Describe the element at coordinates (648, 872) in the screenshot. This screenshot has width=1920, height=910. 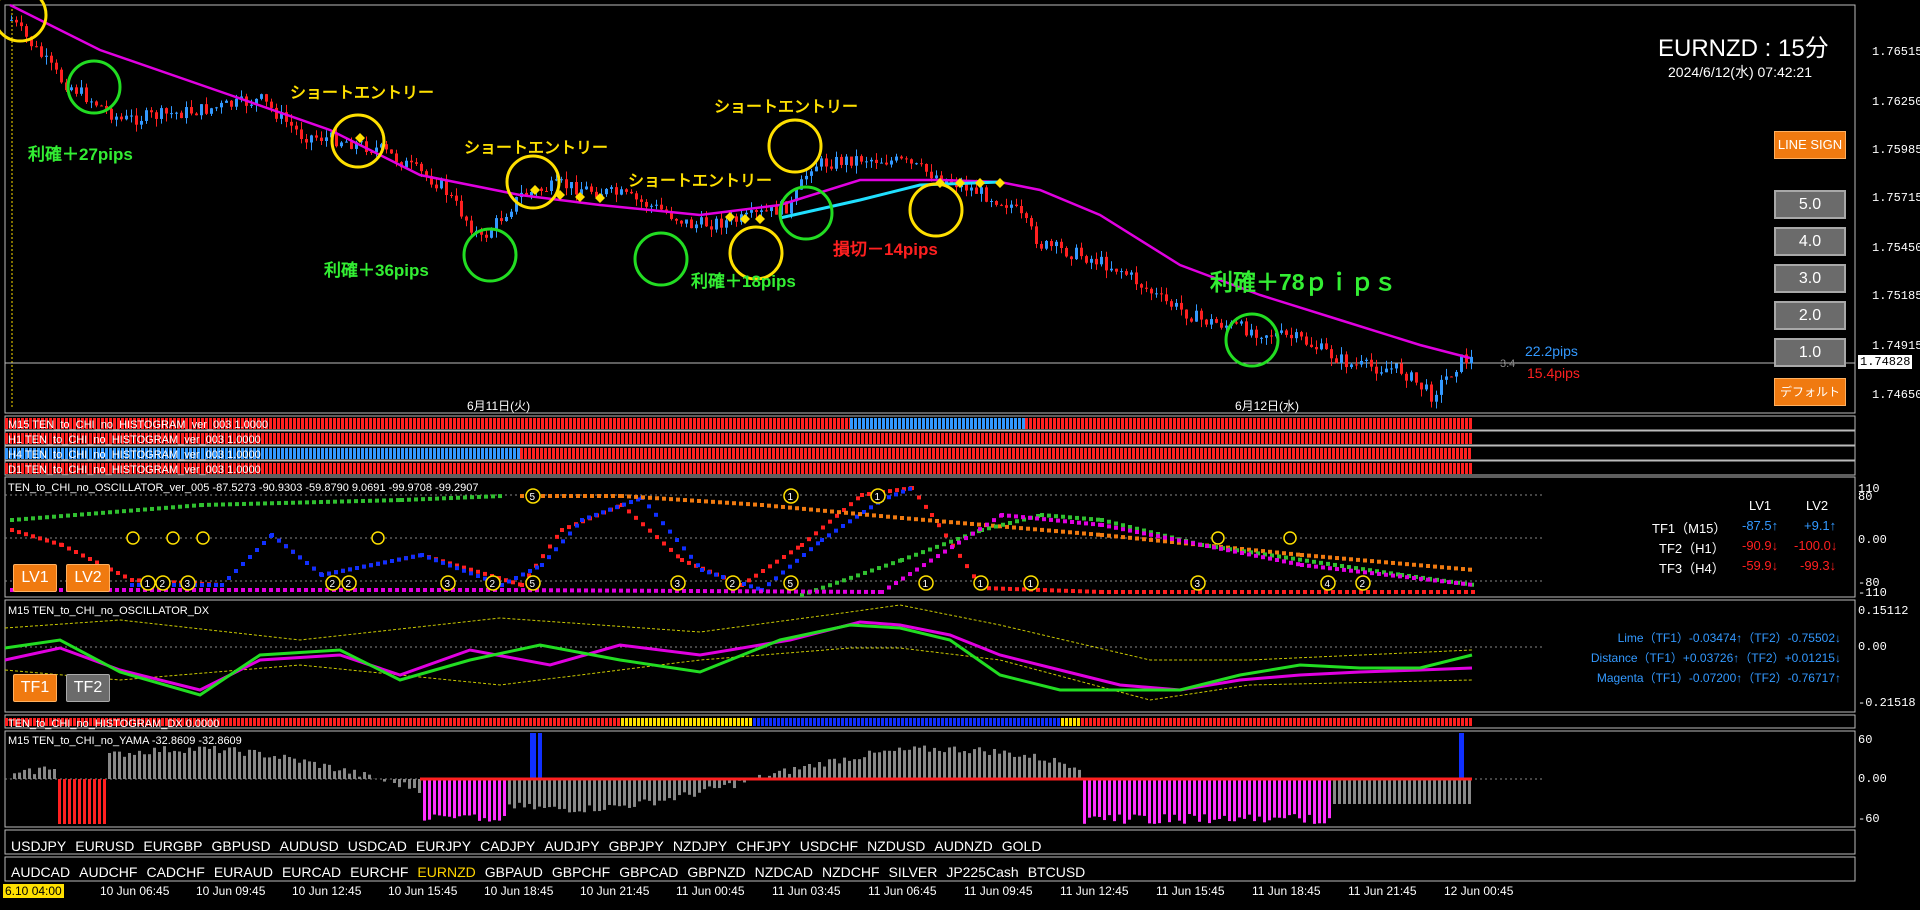
I see `symbol-button-gbpcad: GBPCAD` at that location.